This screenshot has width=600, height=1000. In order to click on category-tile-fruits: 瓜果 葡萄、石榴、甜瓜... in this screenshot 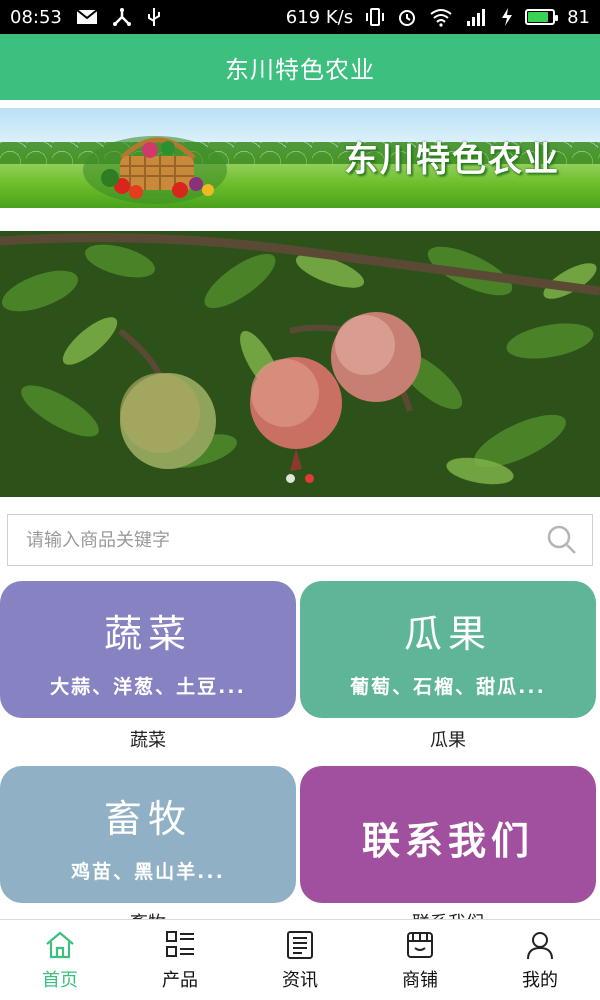, I will do `click(448, 649)`.